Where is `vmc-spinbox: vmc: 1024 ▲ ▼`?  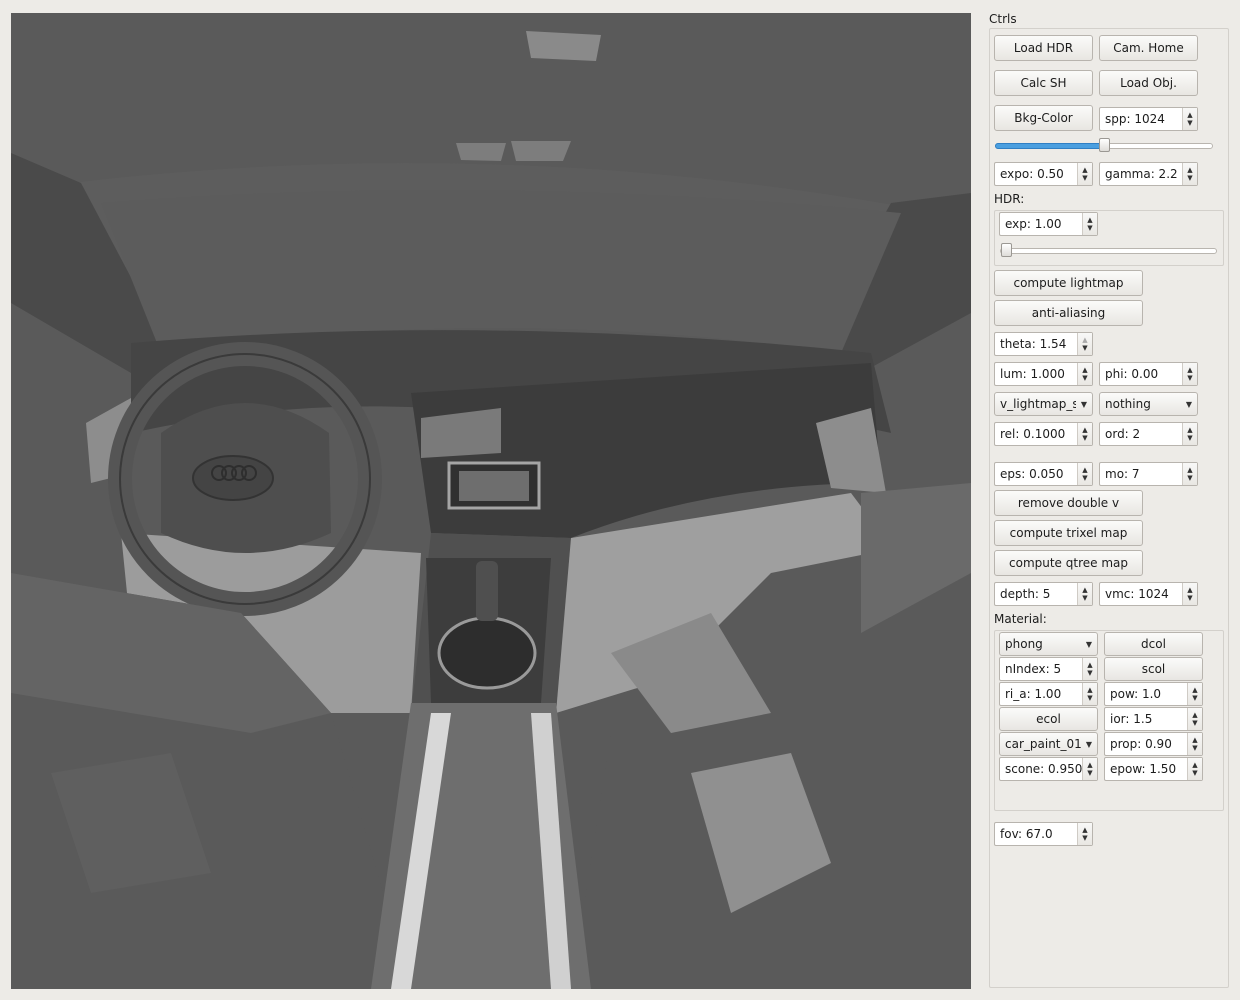 vmc-spinbox: vmc: 1024 ▲ ▼ is located at coordinates (1148, 594).